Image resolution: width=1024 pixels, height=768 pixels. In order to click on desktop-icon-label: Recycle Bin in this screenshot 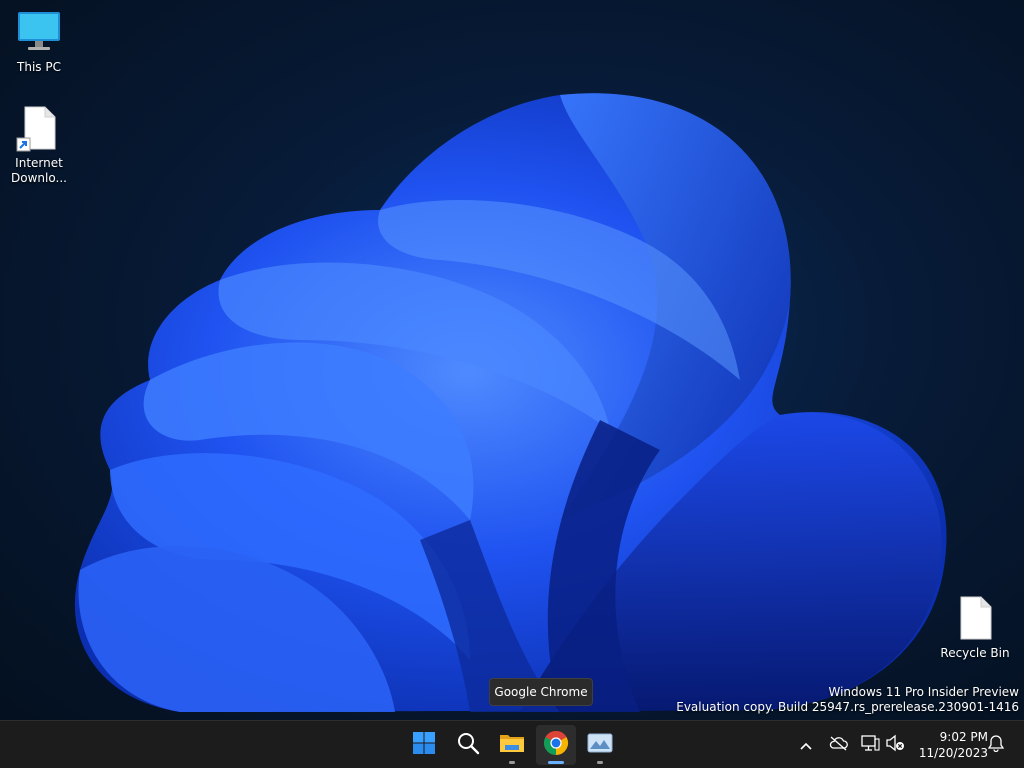, I will do `click(975, 653)`.